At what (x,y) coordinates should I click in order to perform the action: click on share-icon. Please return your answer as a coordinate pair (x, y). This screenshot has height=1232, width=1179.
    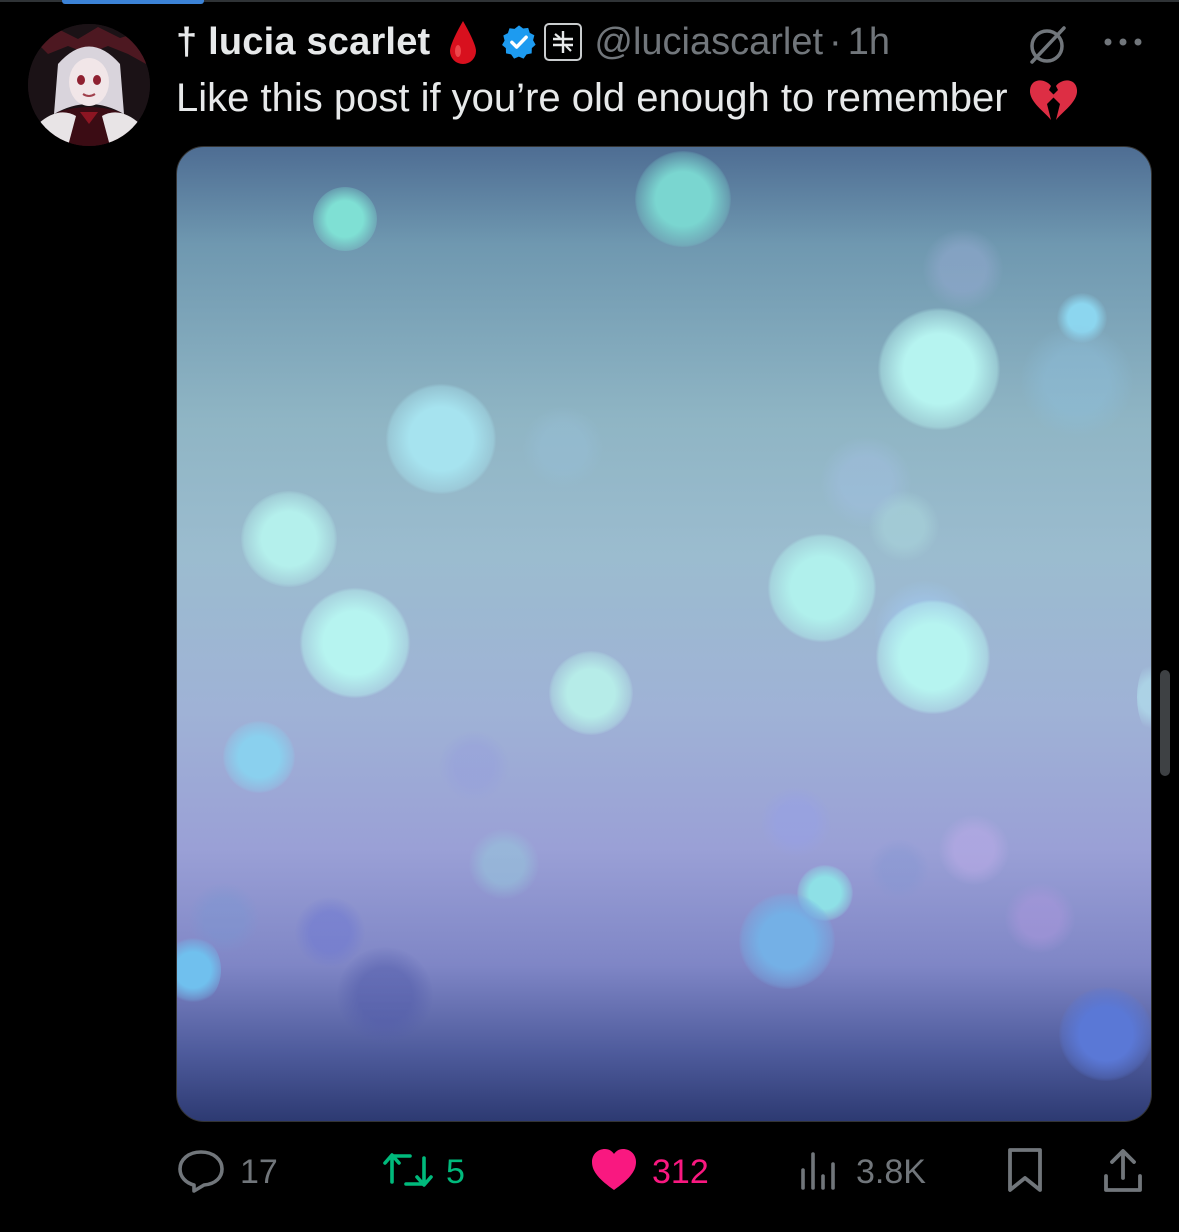
    Looking at the image, I should click on (1123, 1172).